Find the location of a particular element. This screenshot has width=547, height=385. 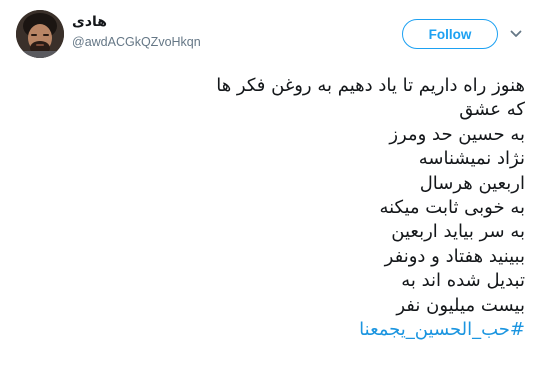

display-name: هادی is located at coordinates (192, 22).